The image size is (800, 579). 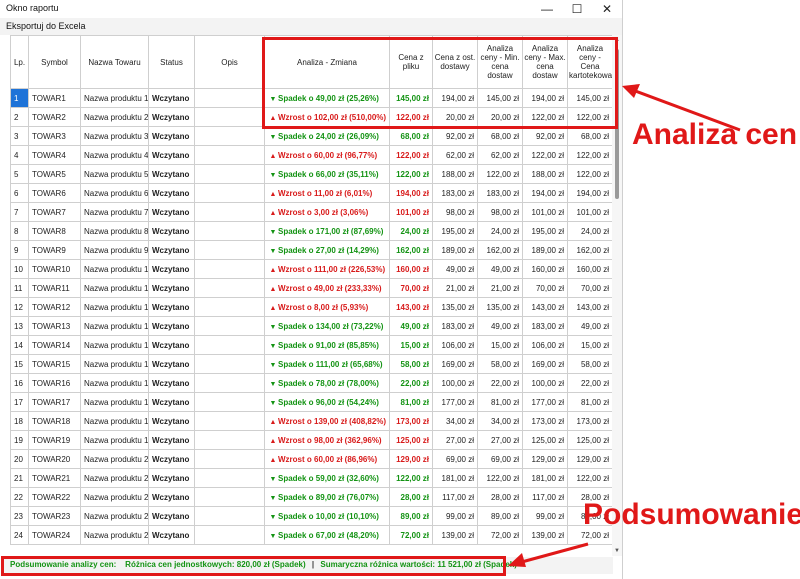 I want to click on price-change-cell: ▲ Wzrost o 49,00 zł (233,33%), so click(x=327, y=288).